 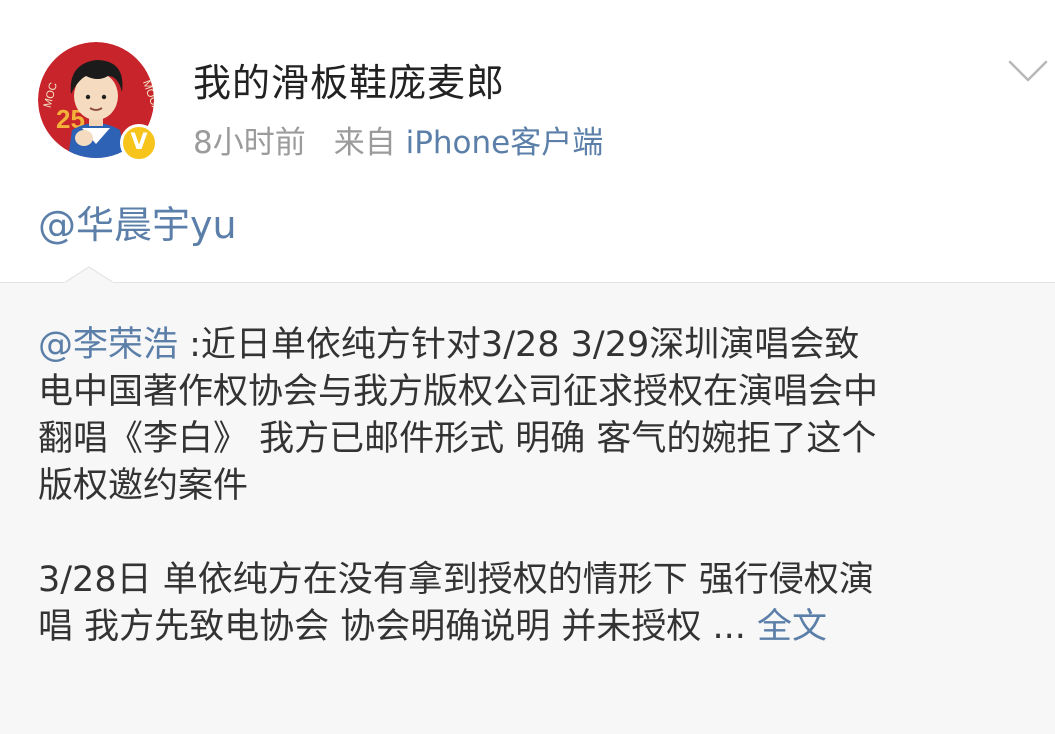 I want to click on repost-line-4: 版权邀约案件, so click(x=143, y=486).